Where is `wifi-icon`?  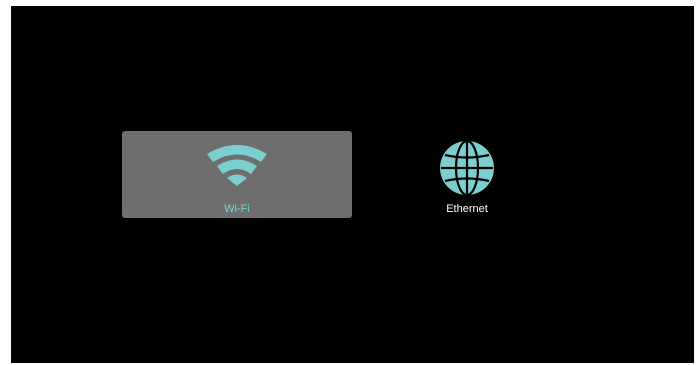 wifi-icon is located at coordinates (237, 165).